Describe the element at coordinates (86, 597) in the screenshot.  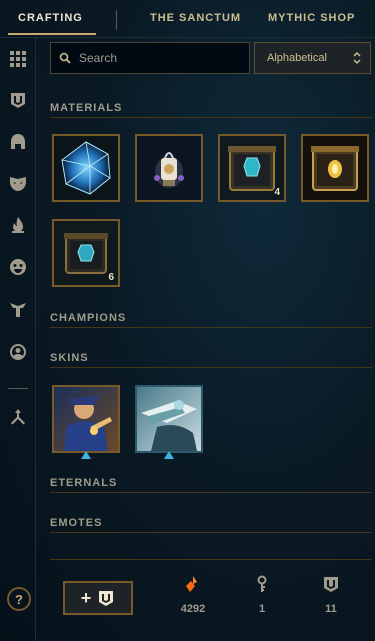
I see `plus-label: +` at that location.